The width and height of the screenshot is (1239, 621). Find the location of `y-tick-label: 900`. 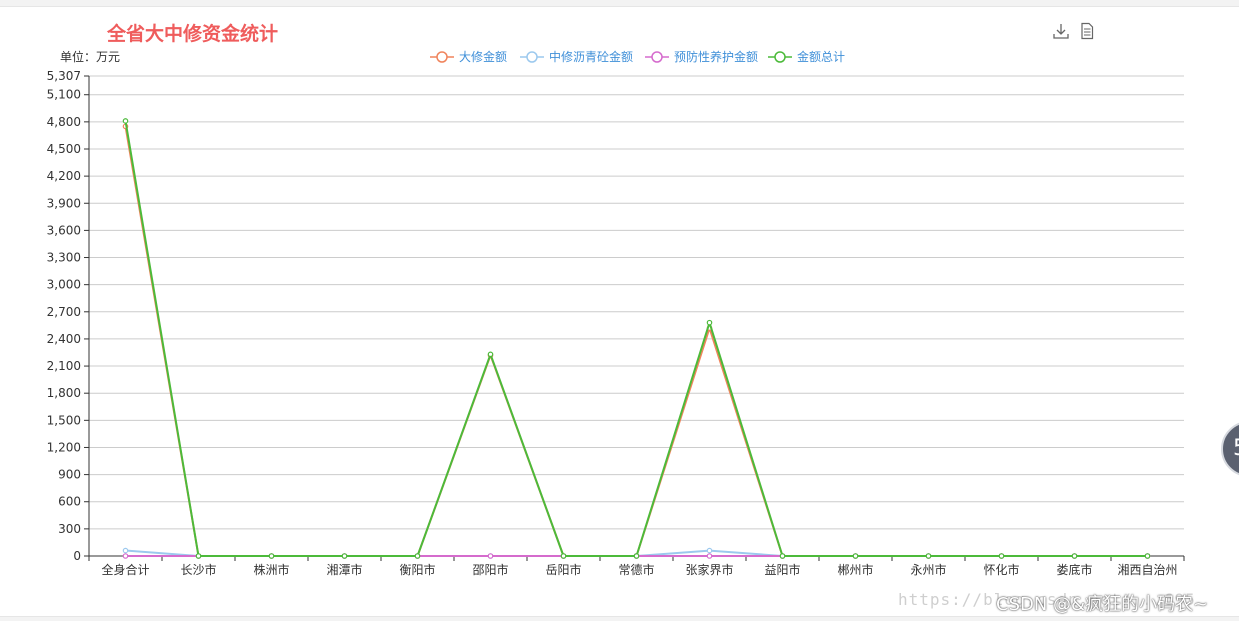

y-tick-label: 900 is located at coordinates (69, 475).